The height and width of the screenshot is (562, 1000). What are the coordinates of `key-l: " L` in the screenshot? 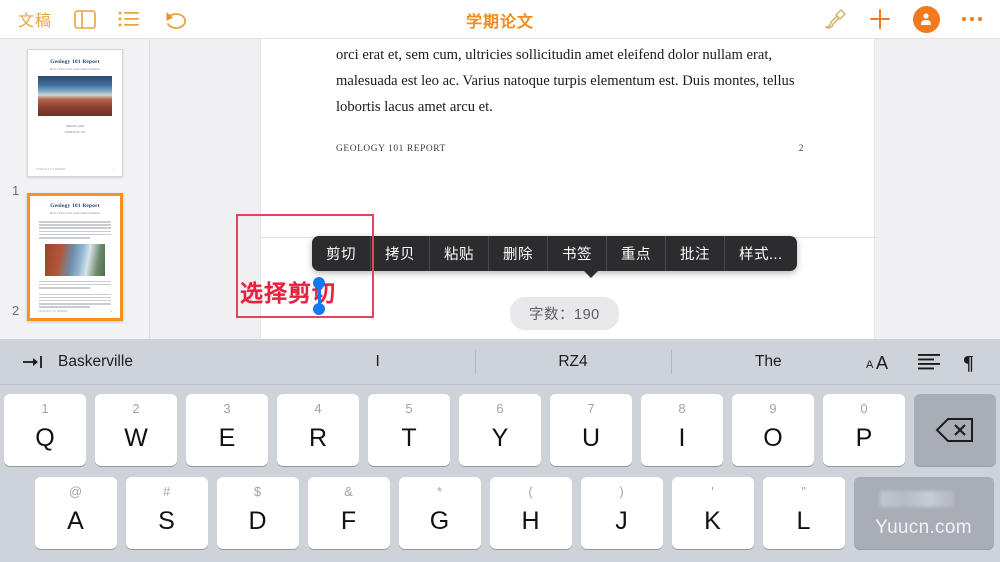 It's located at (803, 513).